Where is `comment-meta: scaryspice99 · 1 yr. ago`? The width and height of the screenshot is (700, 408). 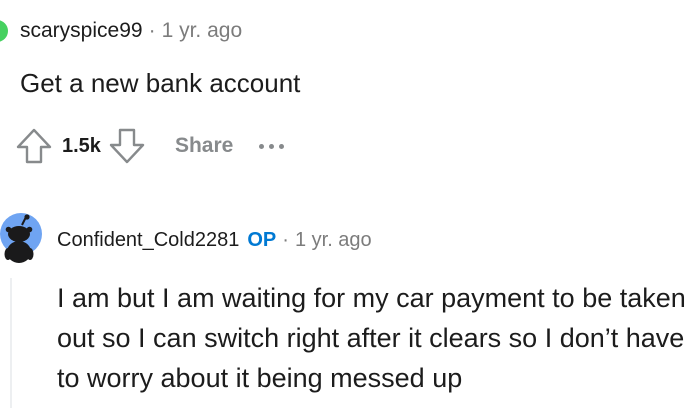 comment-meta: scaryspice99 · 1 yr. ago is located at coordinates (131, 31).